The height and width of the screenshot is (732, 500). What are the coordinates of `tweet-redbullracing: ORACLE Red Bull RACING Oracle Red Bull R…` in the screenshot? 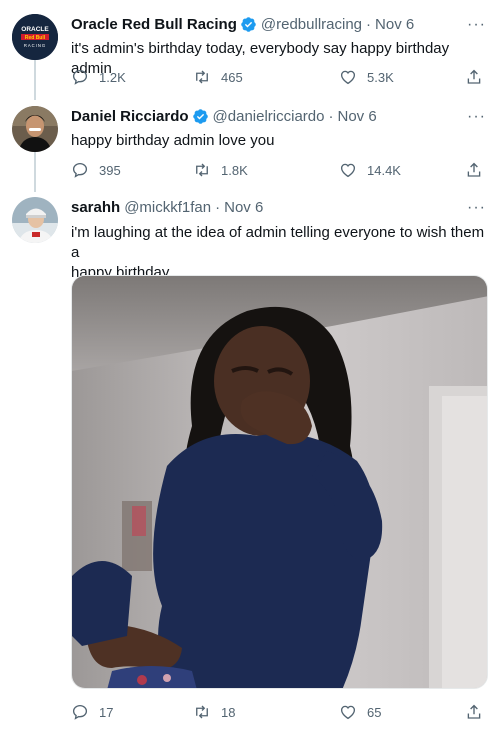 It's located at (250, 54).